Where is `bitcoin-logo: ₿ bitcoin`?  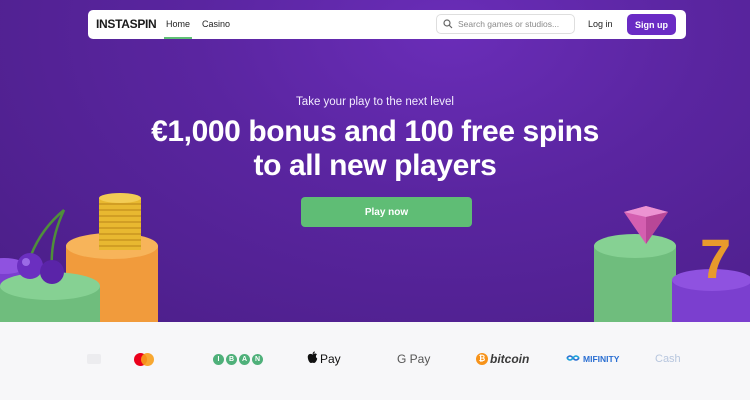 bitcoin-logo: ₿ bitcoin is located at coordinates (502, 359).